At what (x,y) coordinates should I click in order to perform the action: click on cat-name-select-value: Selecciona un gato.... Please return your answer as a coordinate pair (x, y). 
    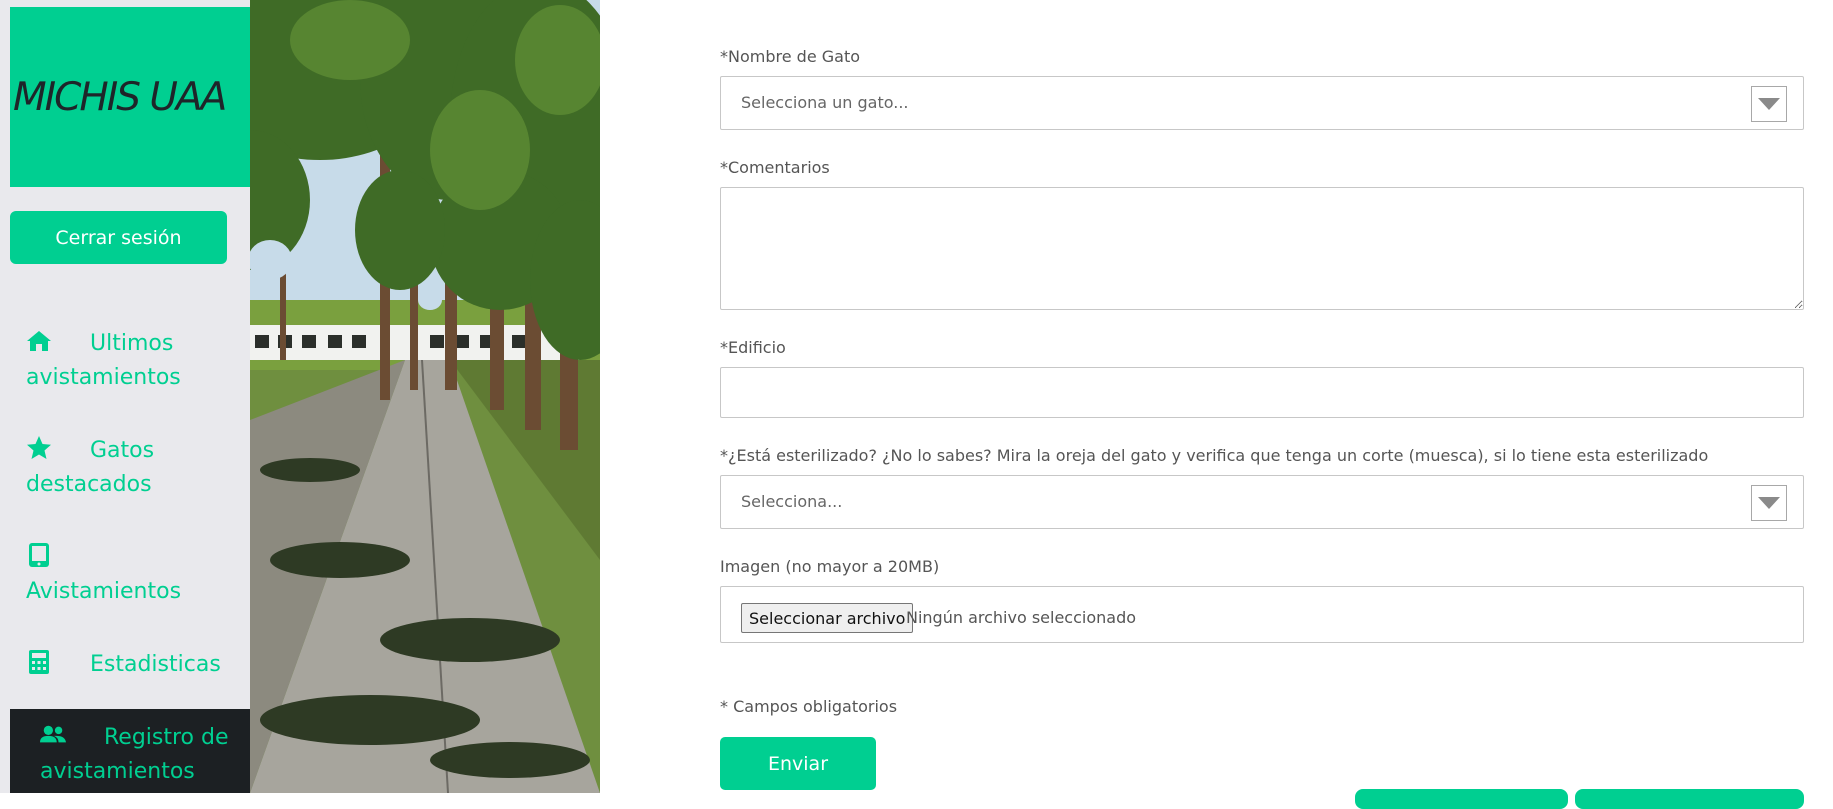
    Looking at the image, I should click on (825, 102).